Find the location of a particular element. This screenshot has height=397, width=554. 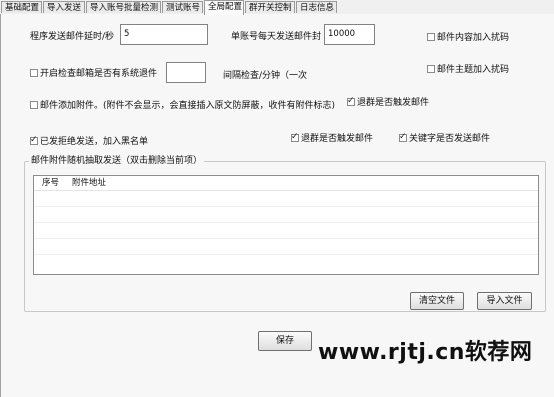

daily-limit-input: 10000 is located at coordinates (349, 34).